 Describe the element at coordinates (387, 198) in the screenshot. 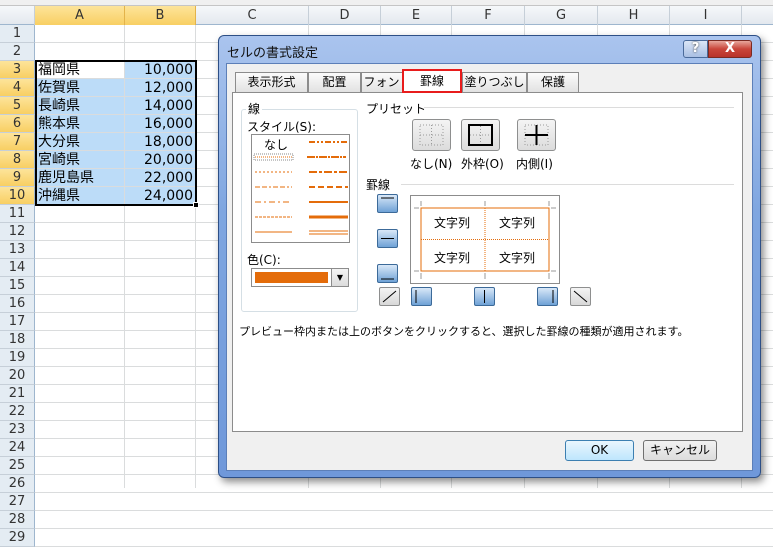

I see `border-top-icon` at that location.